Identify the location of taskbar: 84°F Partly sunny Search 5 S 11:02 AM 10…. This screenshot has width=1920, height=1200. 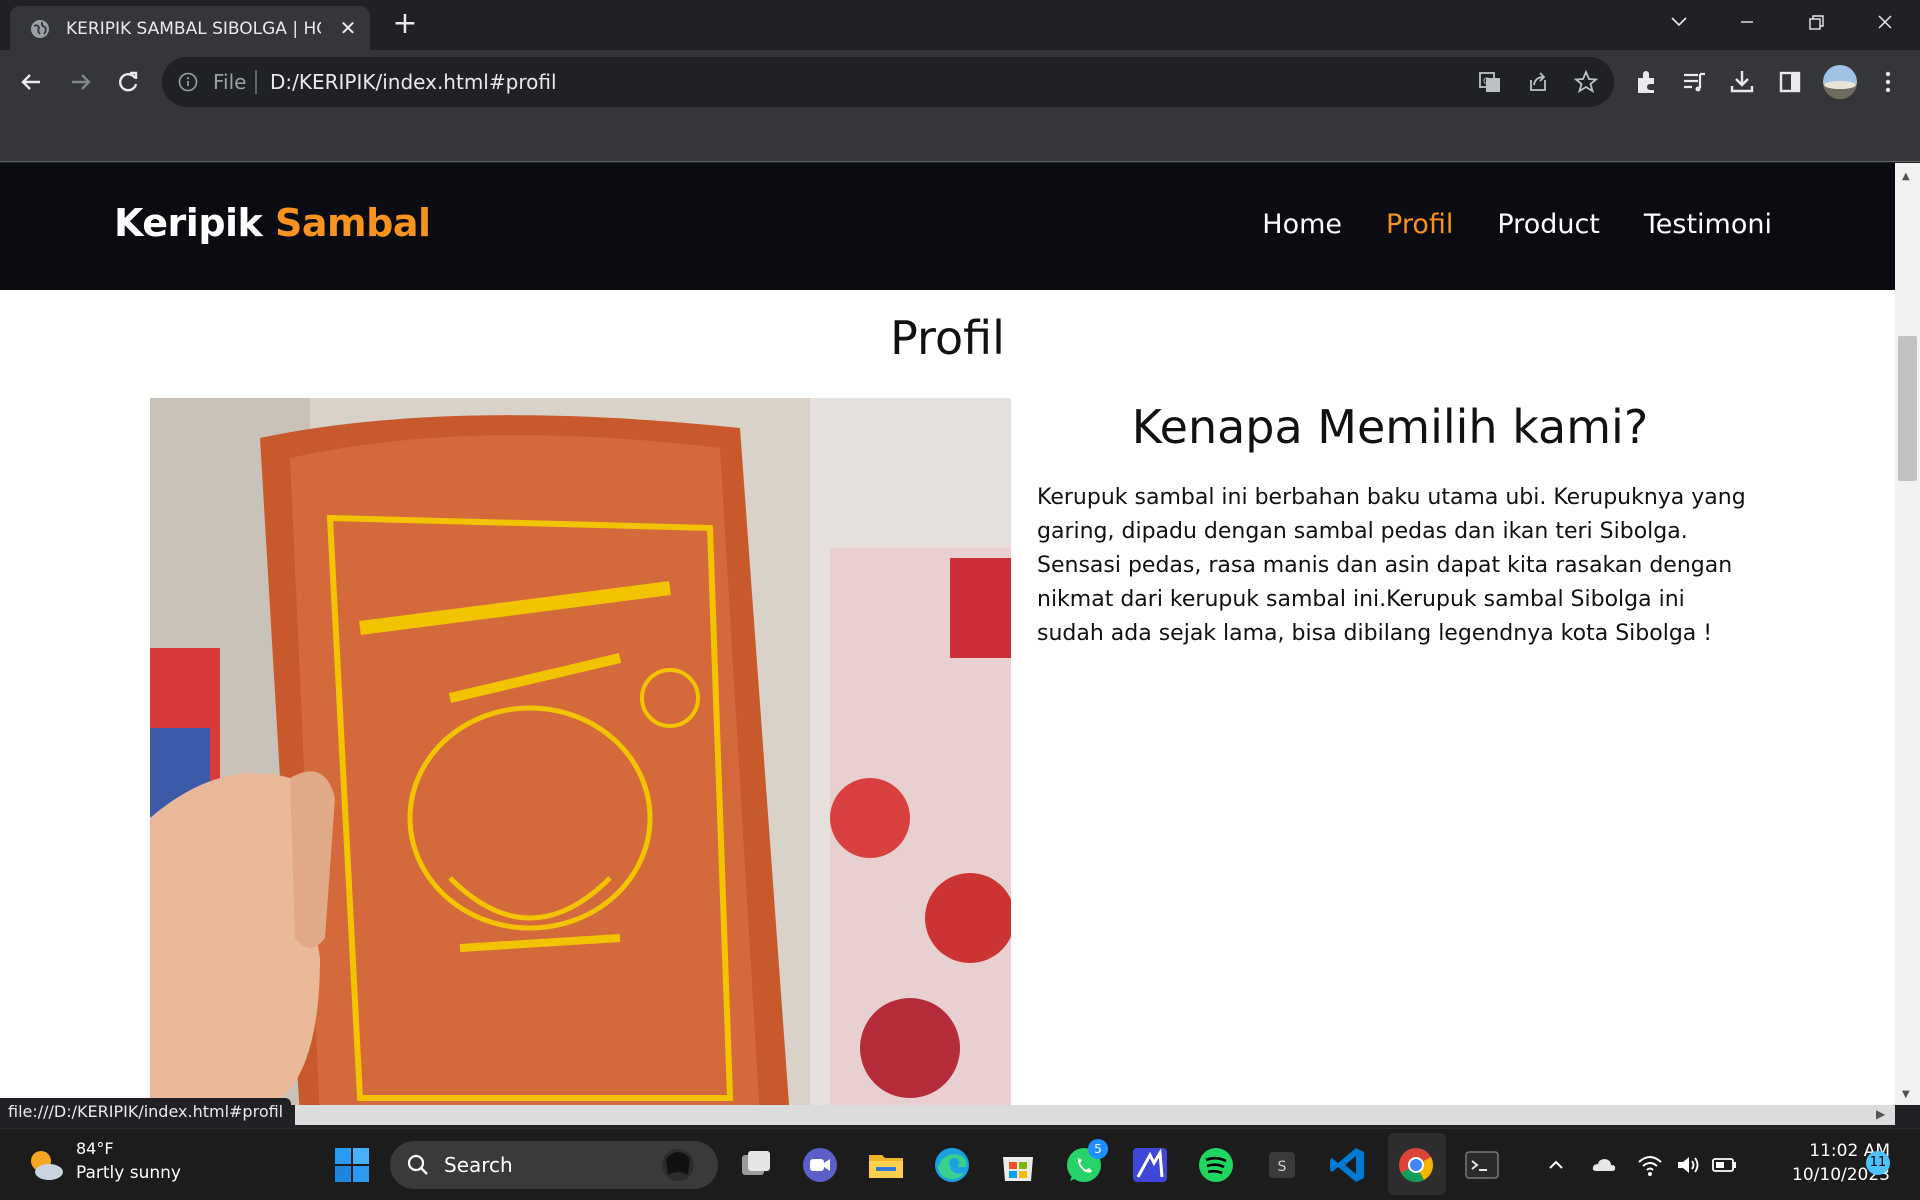
(960, 1164).